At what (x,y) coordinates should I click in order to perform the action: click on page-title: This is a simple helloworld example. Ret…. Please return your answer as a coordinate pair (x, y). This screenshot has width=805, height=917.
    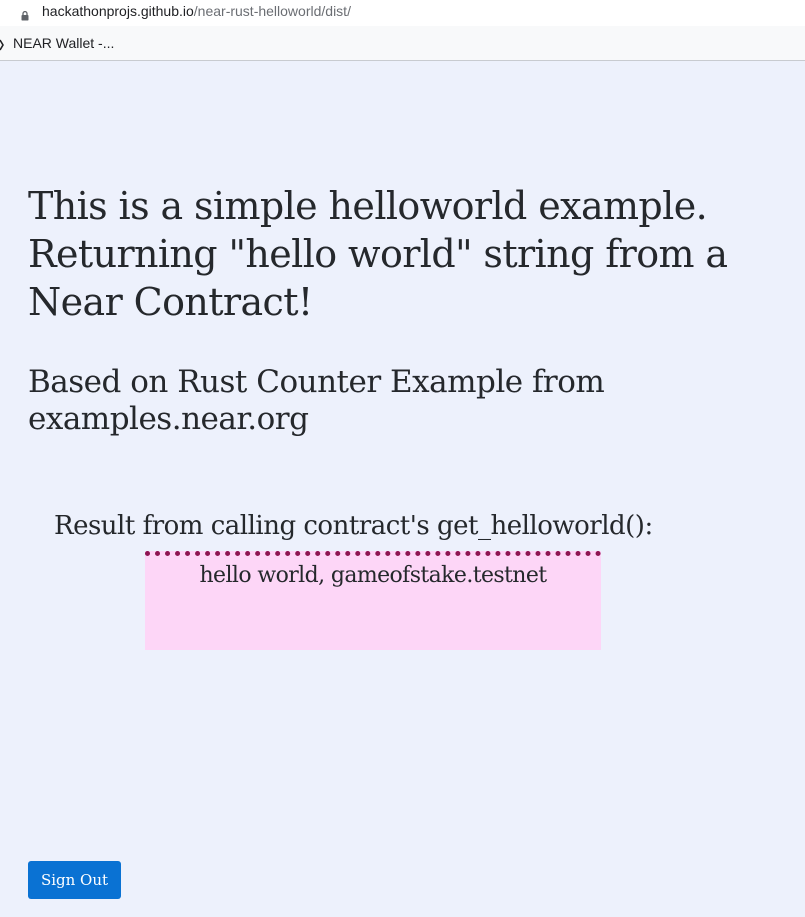
    Looking at the image, I should click on (378, 254).